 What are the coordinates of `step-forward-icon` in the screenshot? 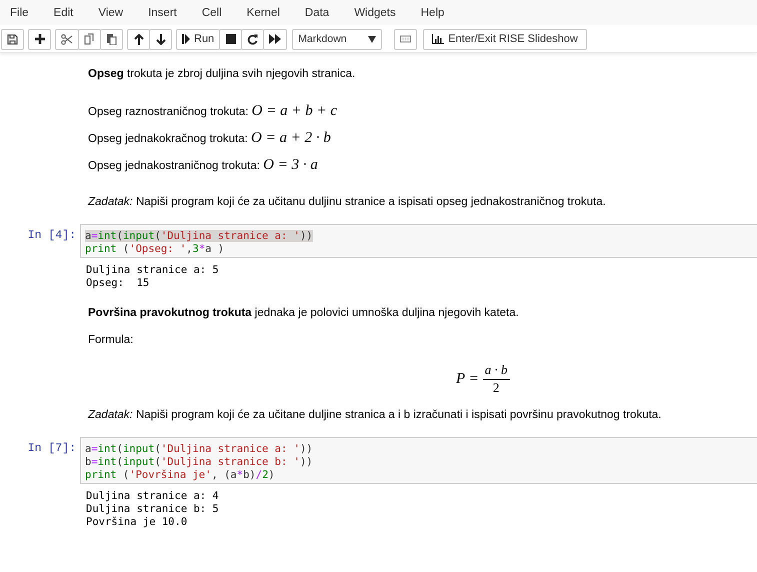 It's located at (186, 39).